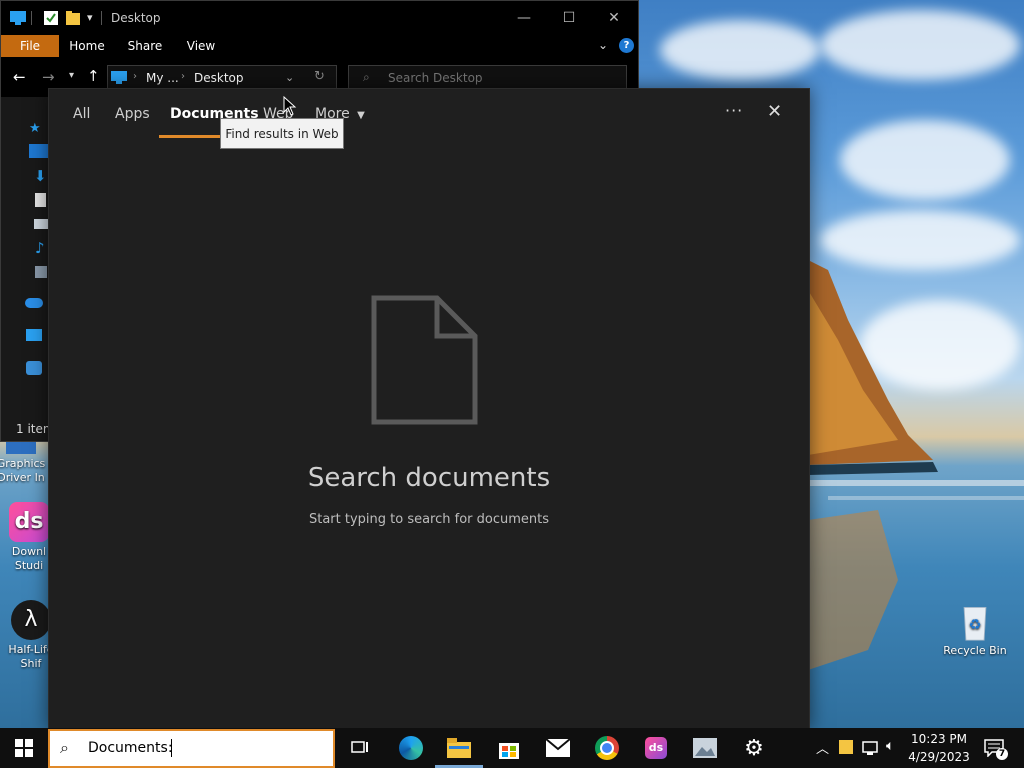 The width and height of the screenshot is (1024, 768). I want to click on task-view-icon, so click(360, 748).